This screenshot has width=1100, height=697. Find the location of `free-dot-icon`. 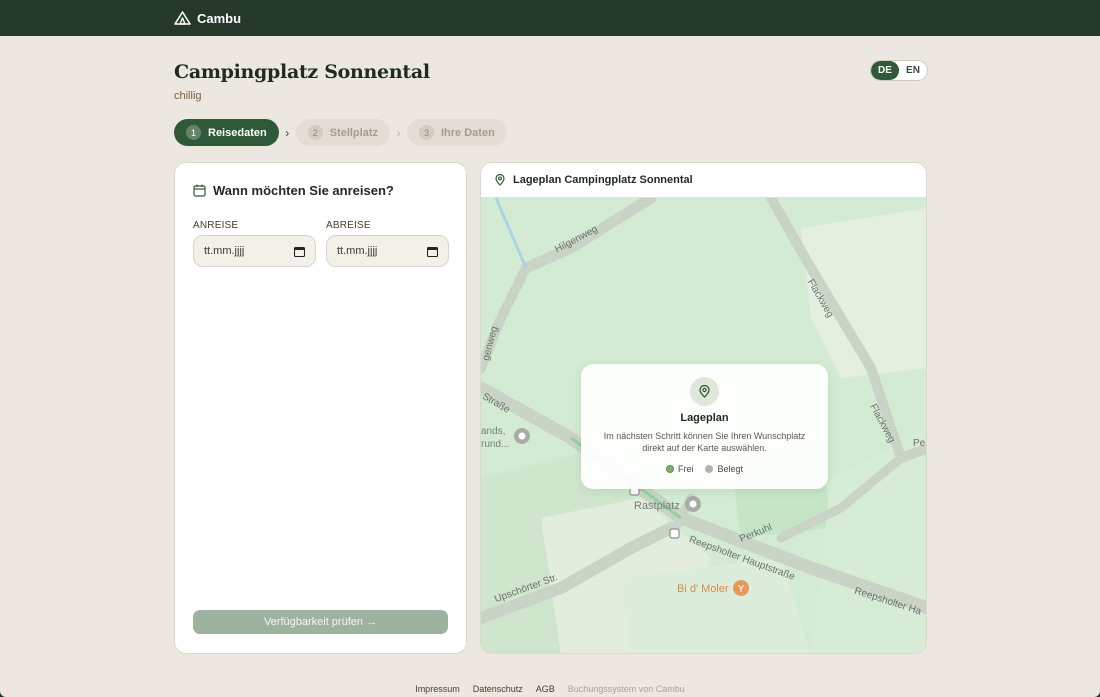

free-dot-icon is located at coordinates (669, 469).